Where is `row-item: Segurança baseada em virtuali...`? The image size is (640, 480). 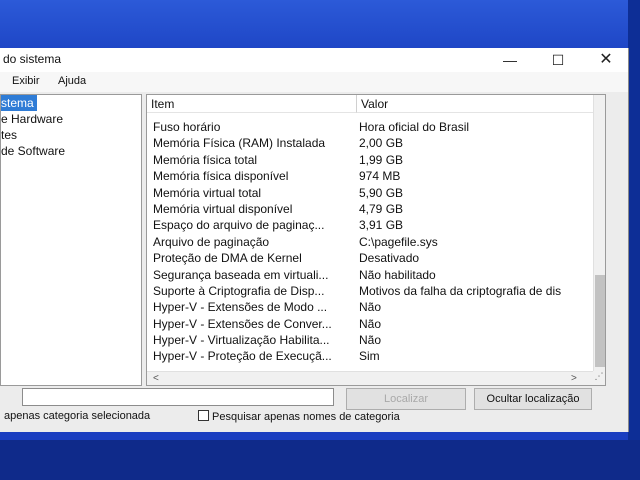
row-item: Segurança baseada em virtuali... is located at coordinates (241, 274).